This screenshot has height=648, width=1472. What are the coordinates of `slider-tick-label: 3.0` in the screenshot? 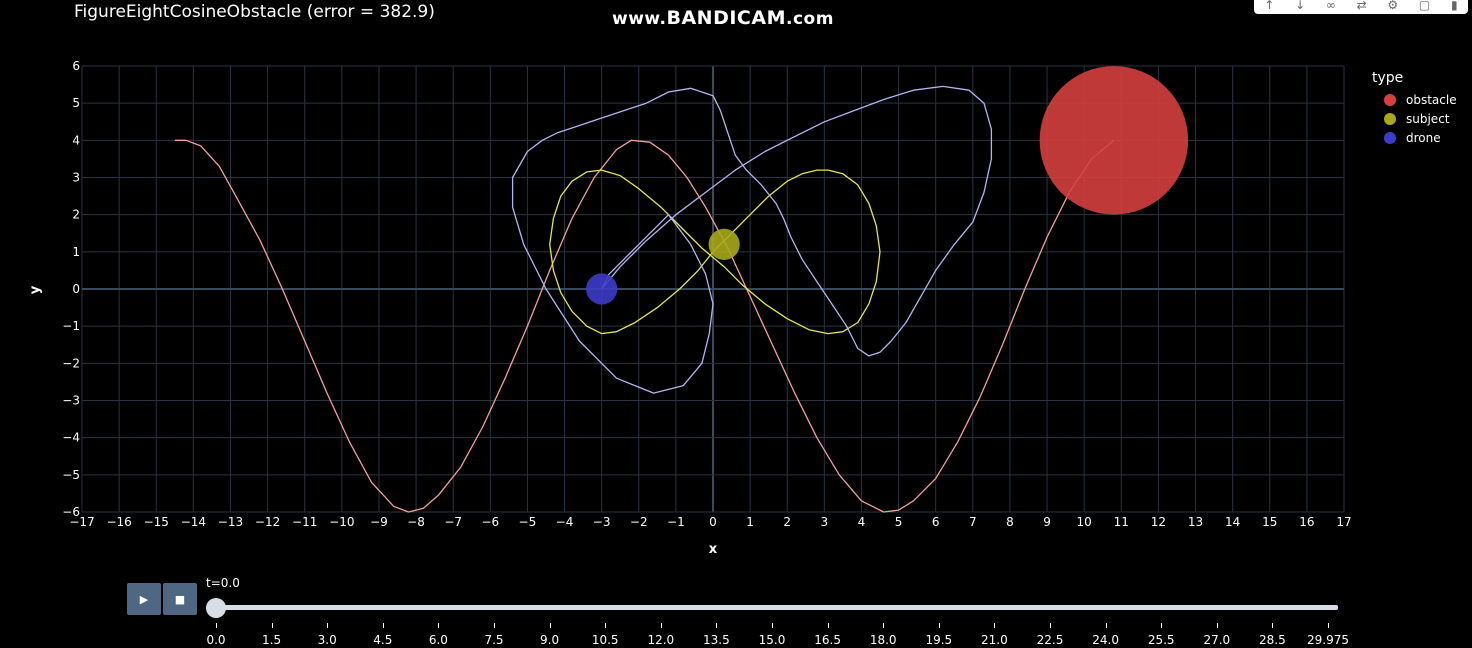 It's located at (327, 640).